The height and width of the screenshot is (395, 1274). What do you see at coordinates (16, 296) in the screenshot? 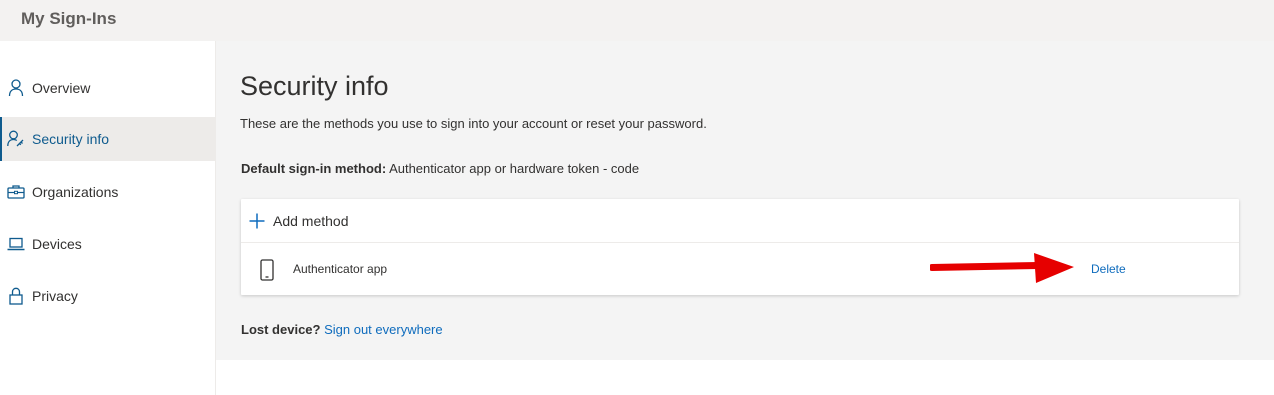
I see `lock-icon` at bounding box center [16, 296].